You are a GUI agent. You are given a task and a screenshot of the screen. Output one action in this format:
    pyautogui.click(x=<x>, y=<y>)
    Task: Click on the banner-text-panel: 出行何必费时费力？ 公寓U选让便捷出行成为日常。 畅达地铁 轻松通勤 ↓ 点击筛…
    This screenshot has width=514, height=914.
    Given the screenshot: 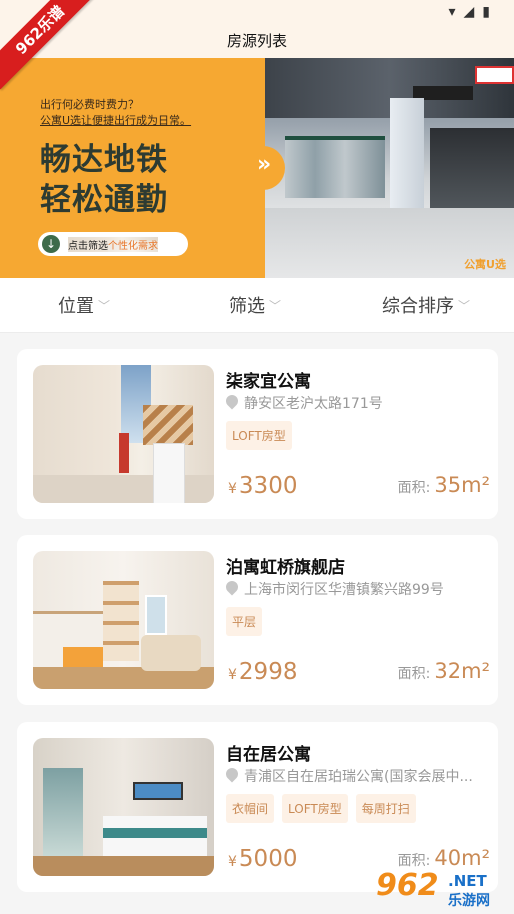 What is the action you would take?
    pyautogui.click(x=132, y=168)
    